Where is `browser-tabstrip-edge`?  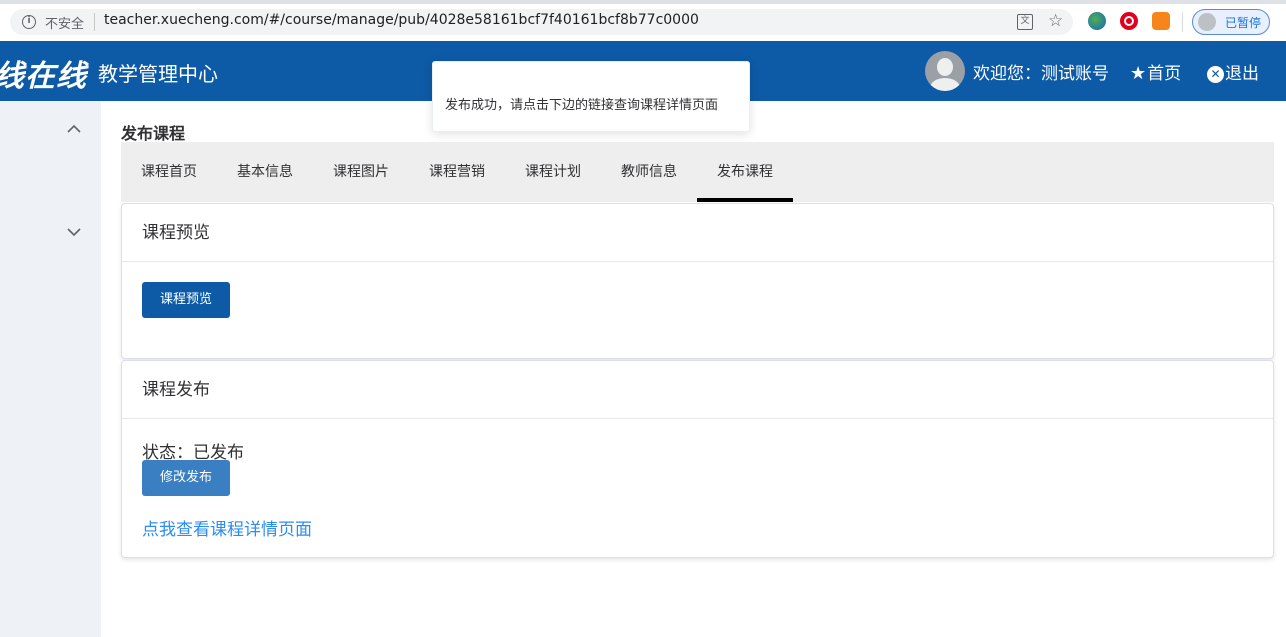
browser-tabstrip-edge is located at coordinates (643, 2).